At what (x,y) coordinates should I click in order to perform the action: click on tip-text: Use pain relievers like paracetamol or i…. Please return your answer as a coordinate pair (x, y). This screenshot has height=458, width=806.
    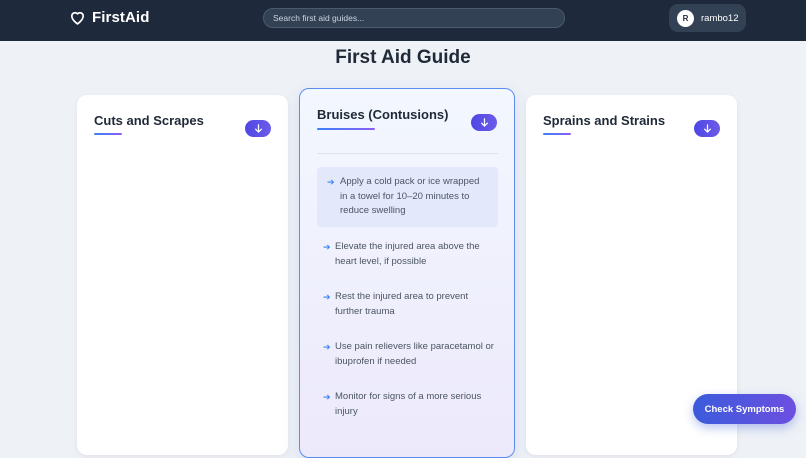
    Looking at the image, I should click on (414, 354).